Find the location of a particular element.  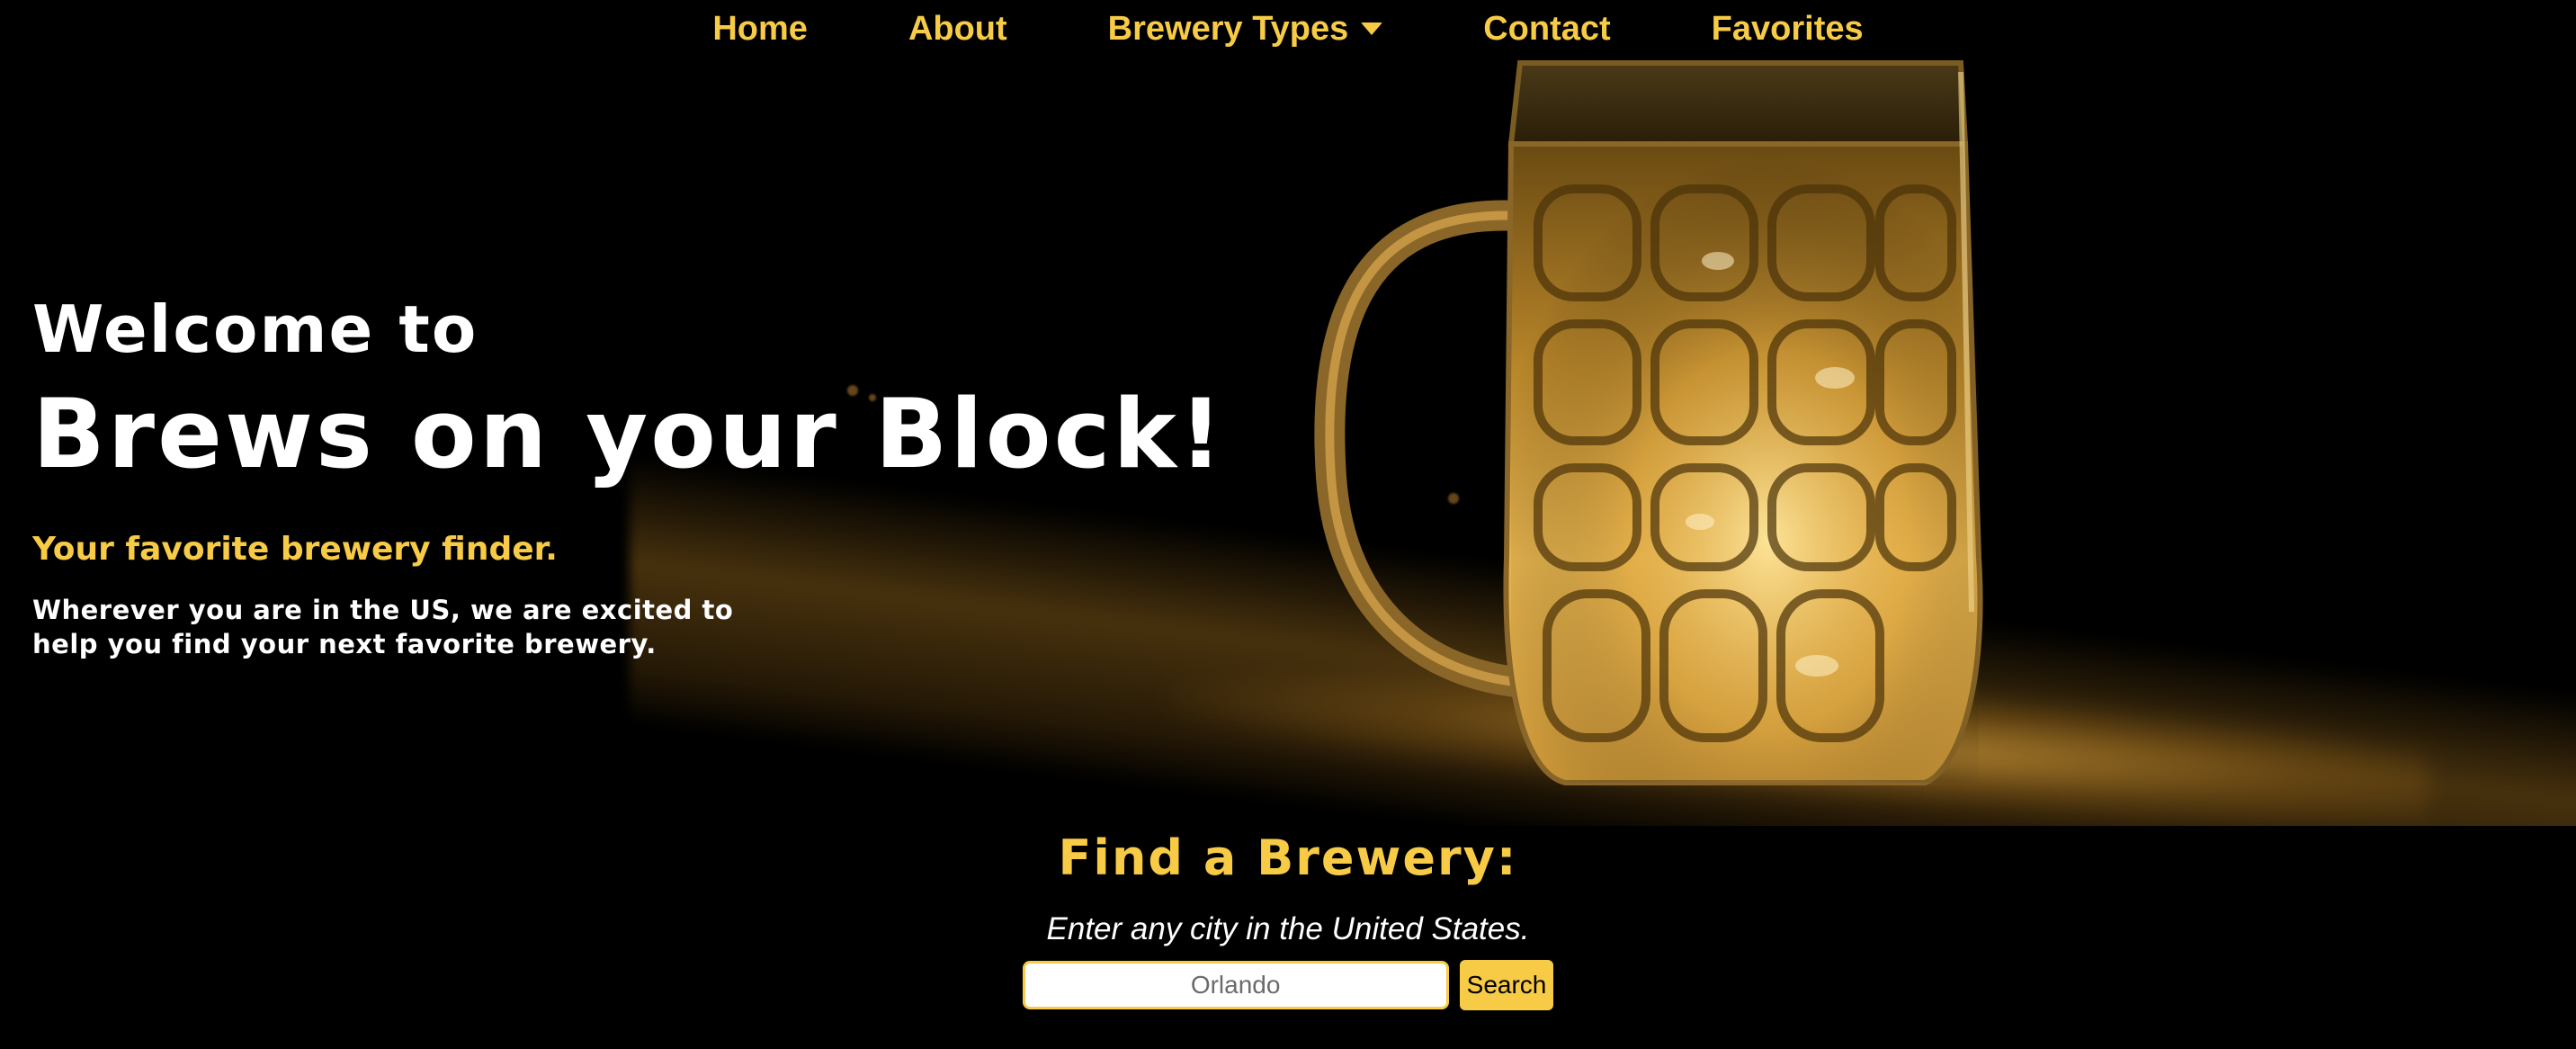

nav-contact-link: Contact is located at coordinates (1546, 29).